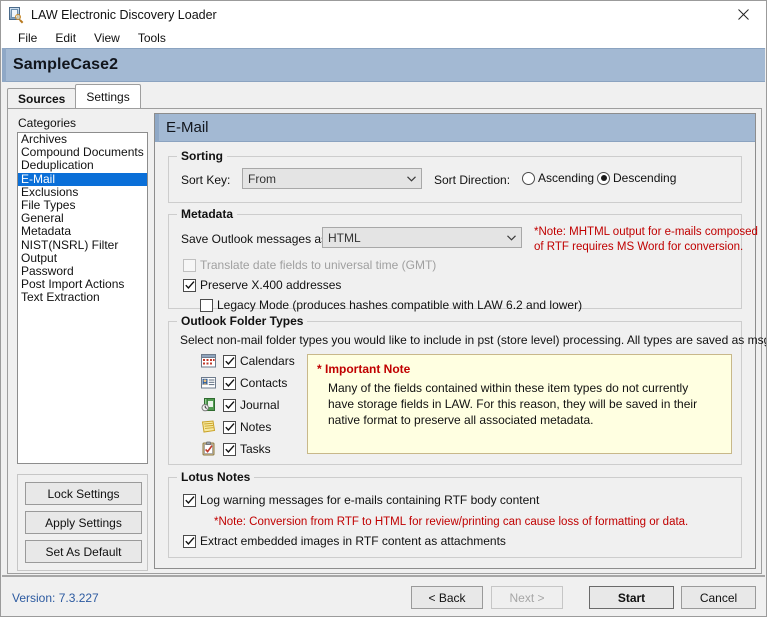 Image resolution: width=767 pixels, height=617 pixels. What do you see at coordinates (189, 541) in the screenshot?
I see `checkbox-extract-embedded-images-box` at bounding box center [189, 541].